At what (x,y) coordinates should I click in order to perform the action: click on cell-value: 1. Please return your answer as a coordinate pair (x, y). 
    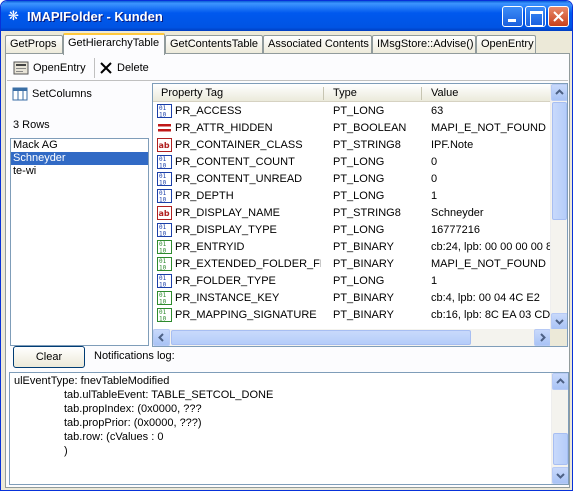
    Looking at the image, I should click on (434, 281).